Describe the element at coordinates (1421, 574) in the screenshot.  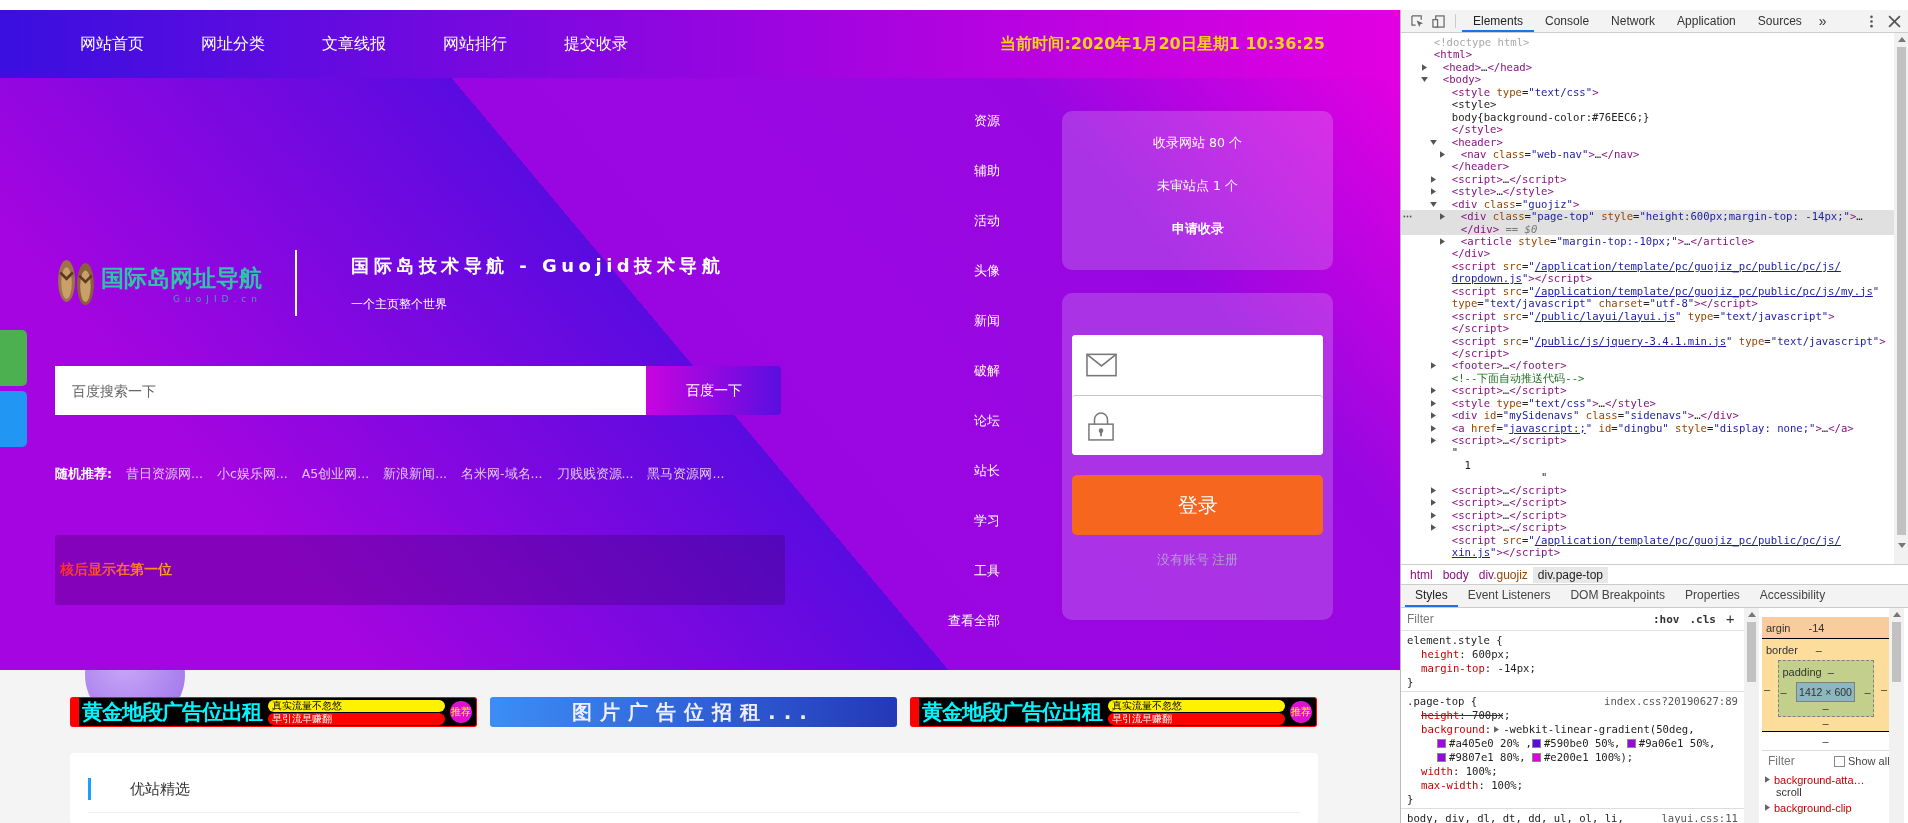
I see `breadcrumb-item: html` at that location.